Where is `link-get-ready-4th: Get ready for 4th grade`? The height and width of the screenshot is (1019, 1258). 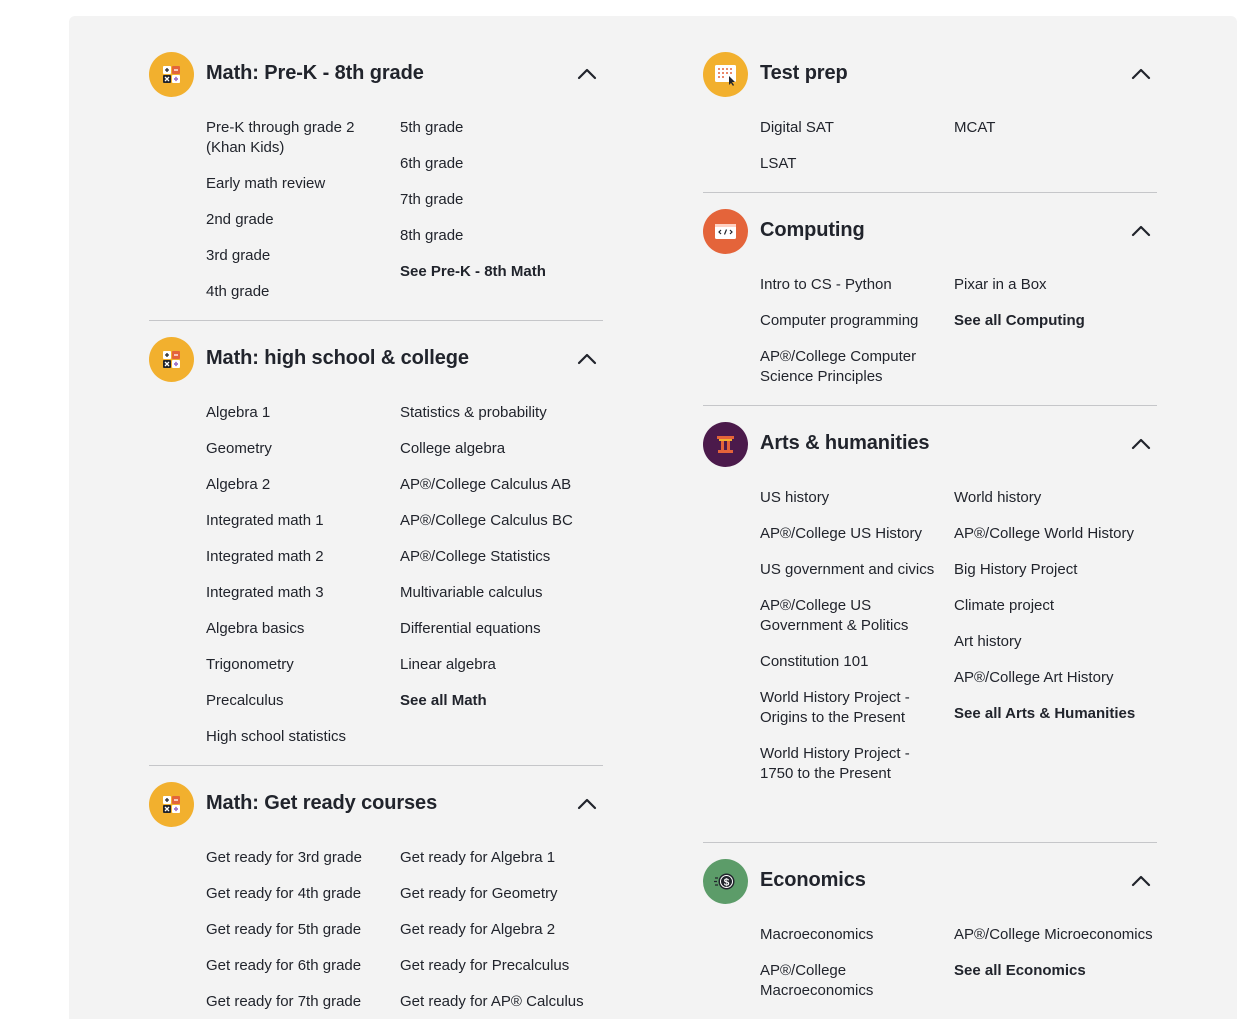
link-get-ready-4th: Get ready for 4th grade is located at coordinates (298, 894).